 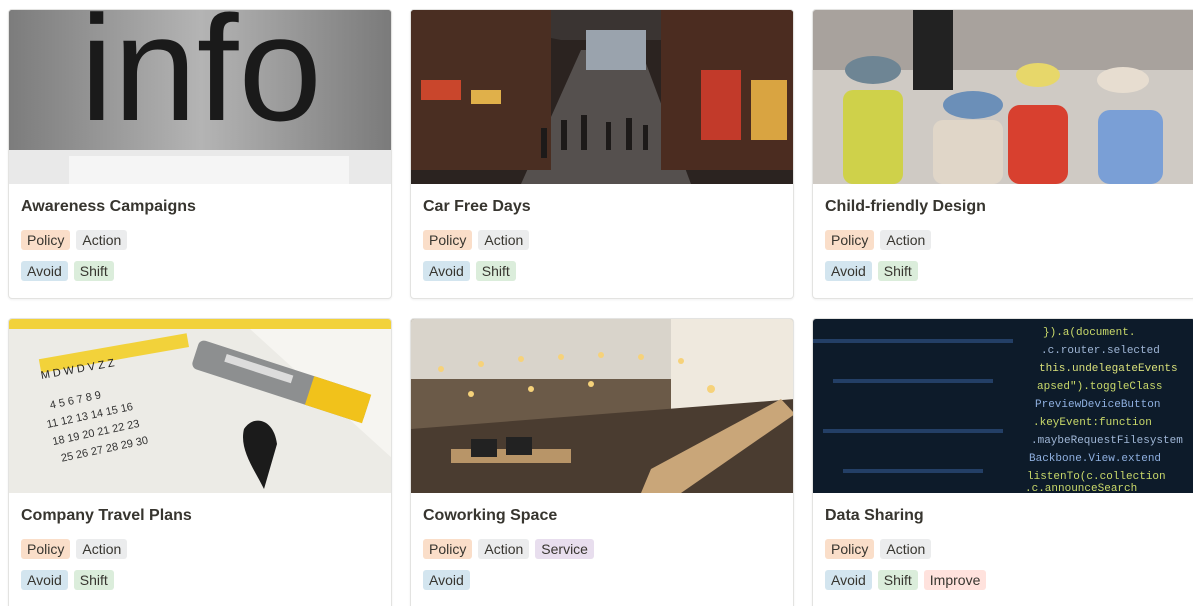 I want to click on coworking-office-photo, so click(x=602, y=406).